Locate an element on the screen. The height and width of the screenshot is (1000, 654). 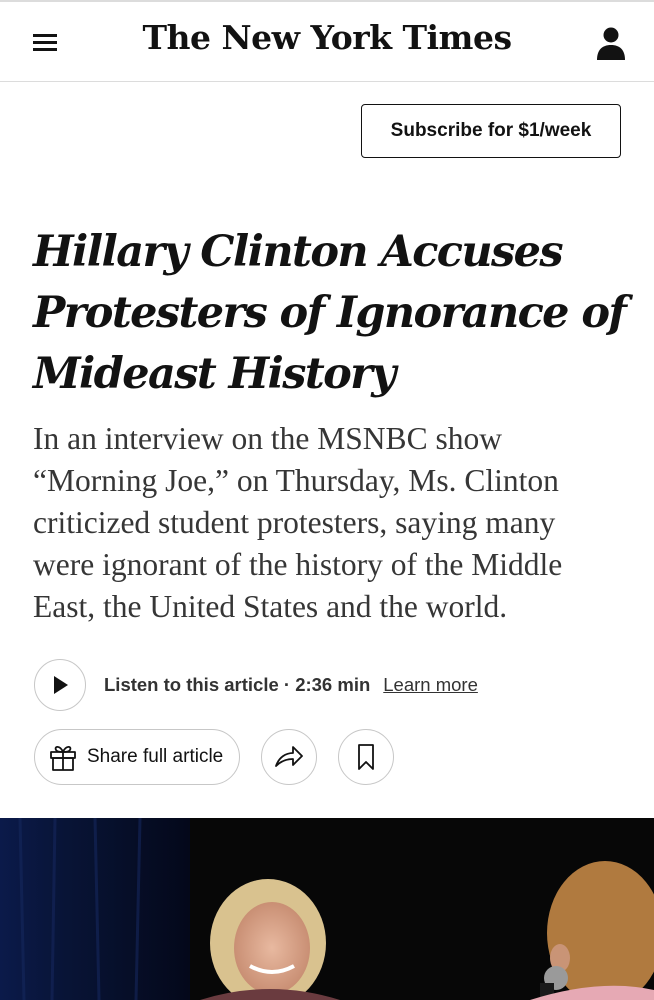
share-full-article-button: Share full article is located at coordinates (137, 757).